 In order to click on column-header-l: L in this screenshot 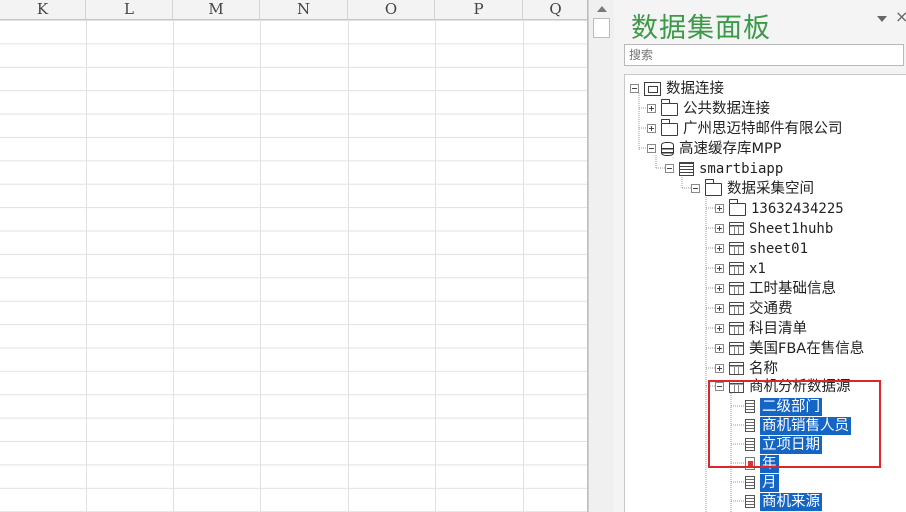, I will do `click(129, 9)`.